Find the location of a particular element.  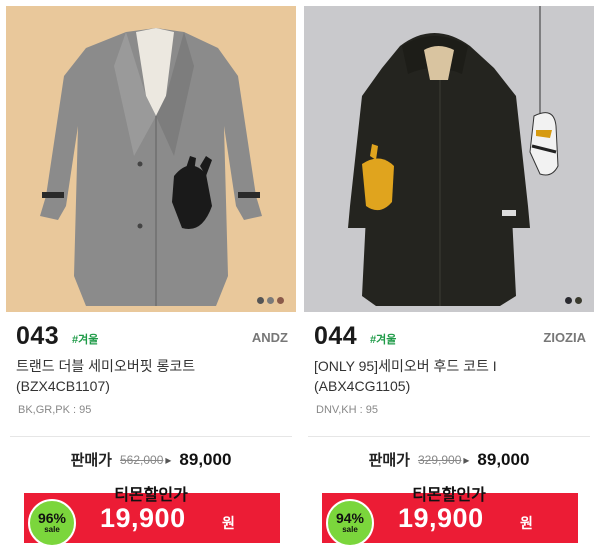

product-title: 트랜드 더블 세미오버핏 롱코트 (BZX4CB1107) is located at coordinates (151, 376).